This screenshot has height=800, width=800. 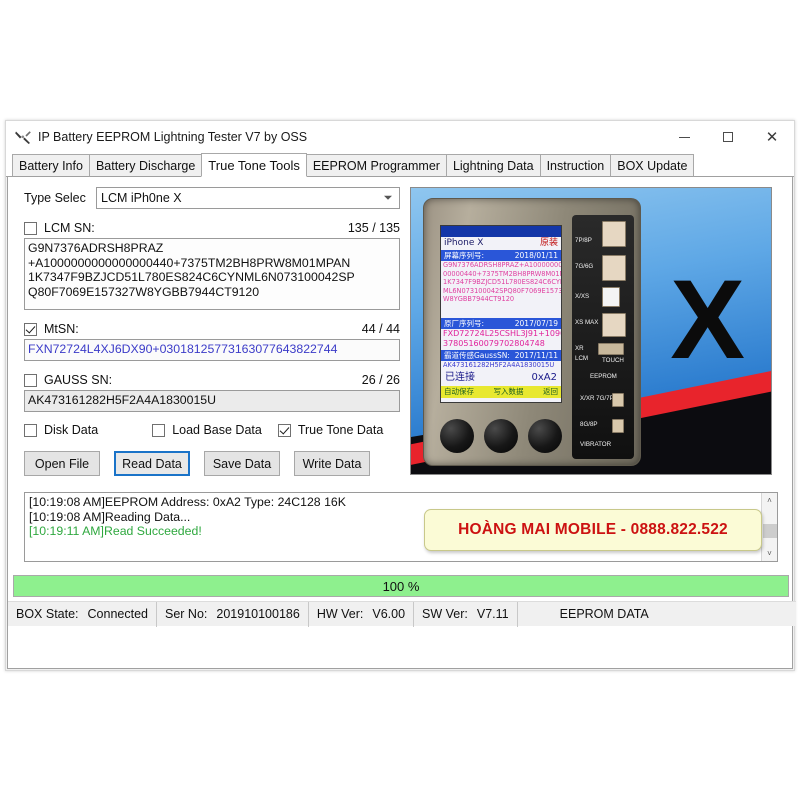 I want to click on window-controls: ✕, so click(x=728, y=137).